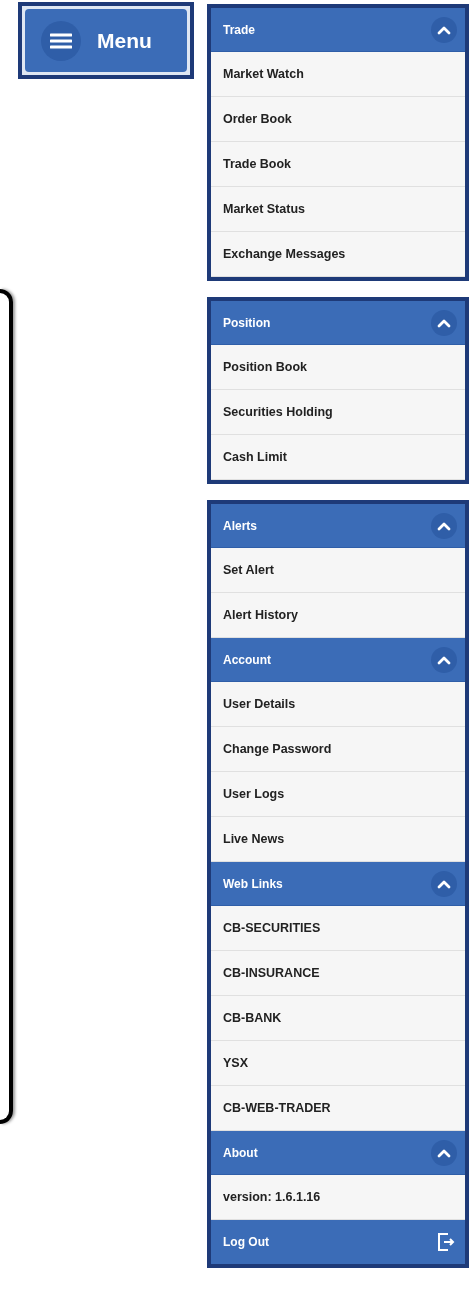 The height and width of the screenshot is (1291, 472). Describe the element at coordinates (61, 40) in the screenshot. I see `menu-icon` at that location.